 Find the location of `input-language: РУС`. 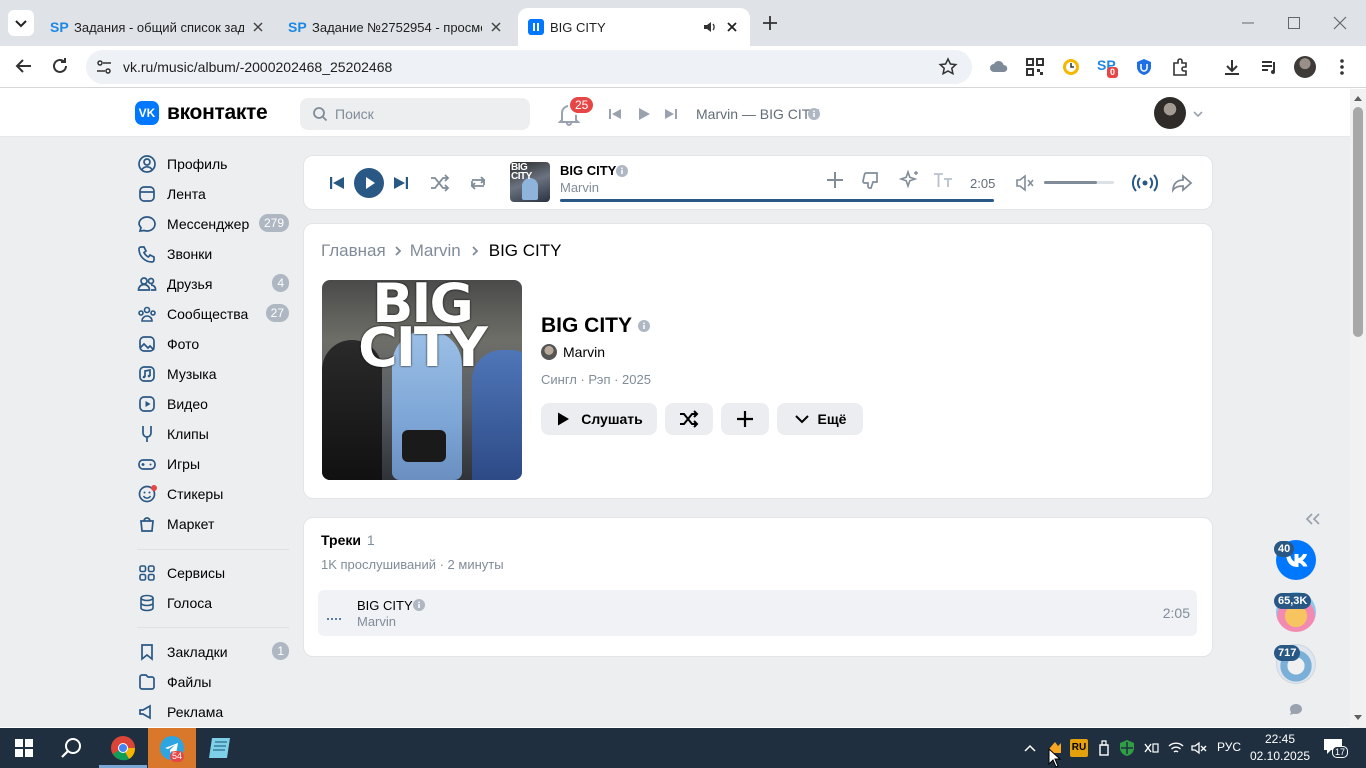

input-language: РУС is located at coordinates (1229, 747).